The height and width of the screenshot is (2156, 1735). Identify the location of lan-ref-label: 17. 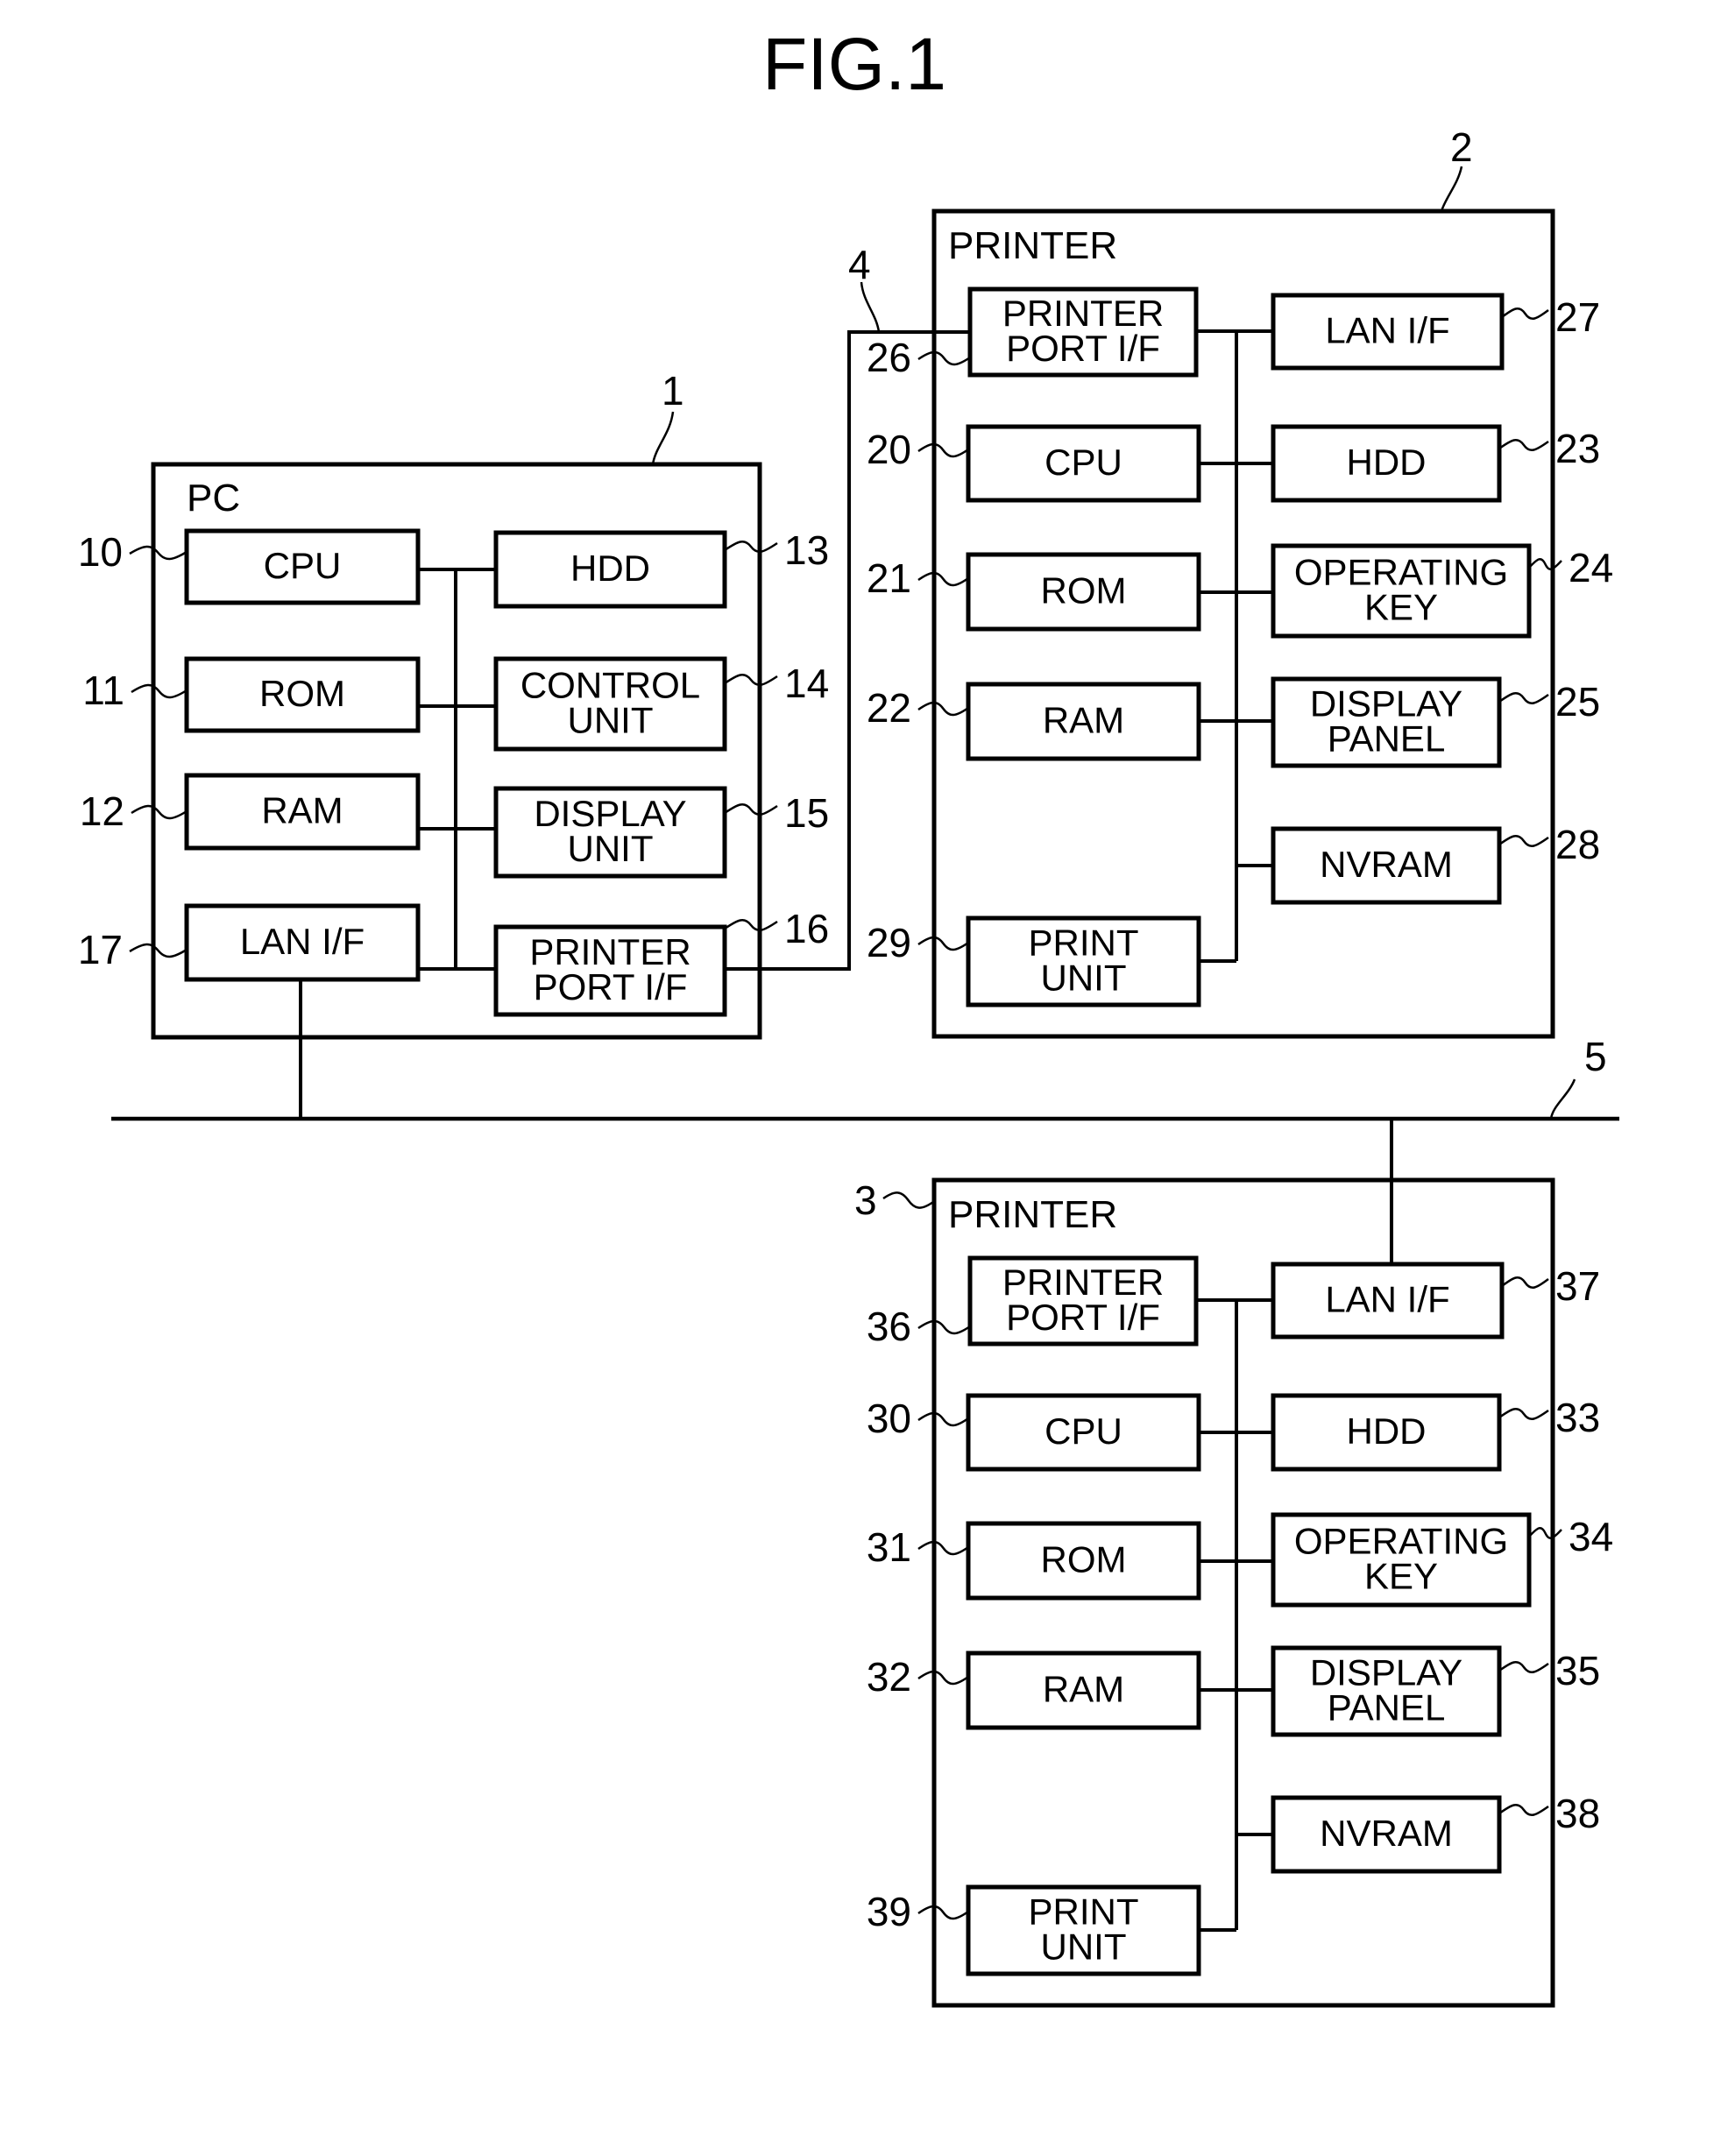
(100, 950).